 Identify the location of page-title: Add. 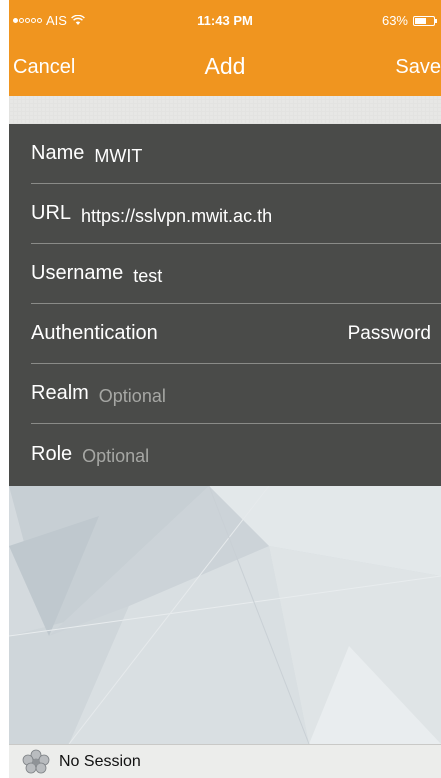
(225, 66).